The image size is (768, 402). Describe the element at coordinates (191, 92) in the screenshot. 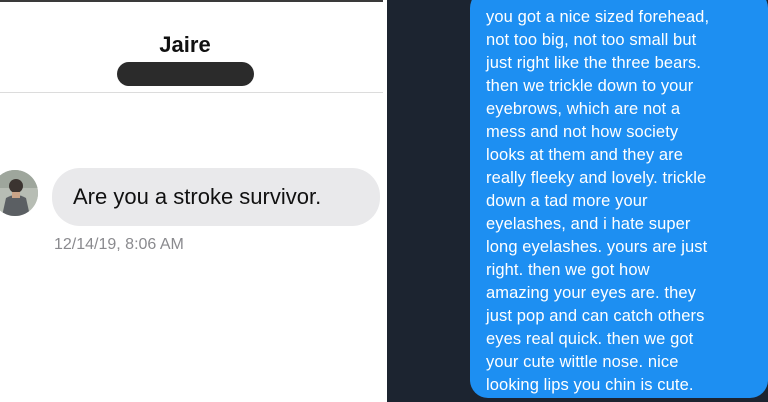

I see `header-divider` at that location.